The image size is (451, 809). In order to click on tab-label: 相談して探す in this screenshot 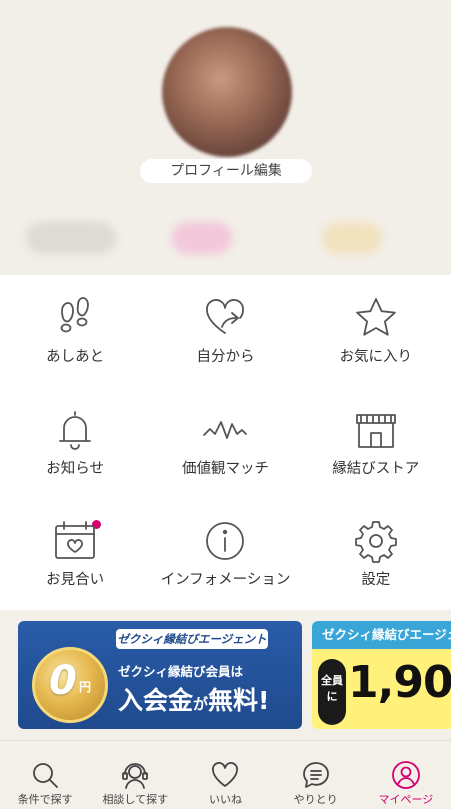, I will do `click(135, 799)`.